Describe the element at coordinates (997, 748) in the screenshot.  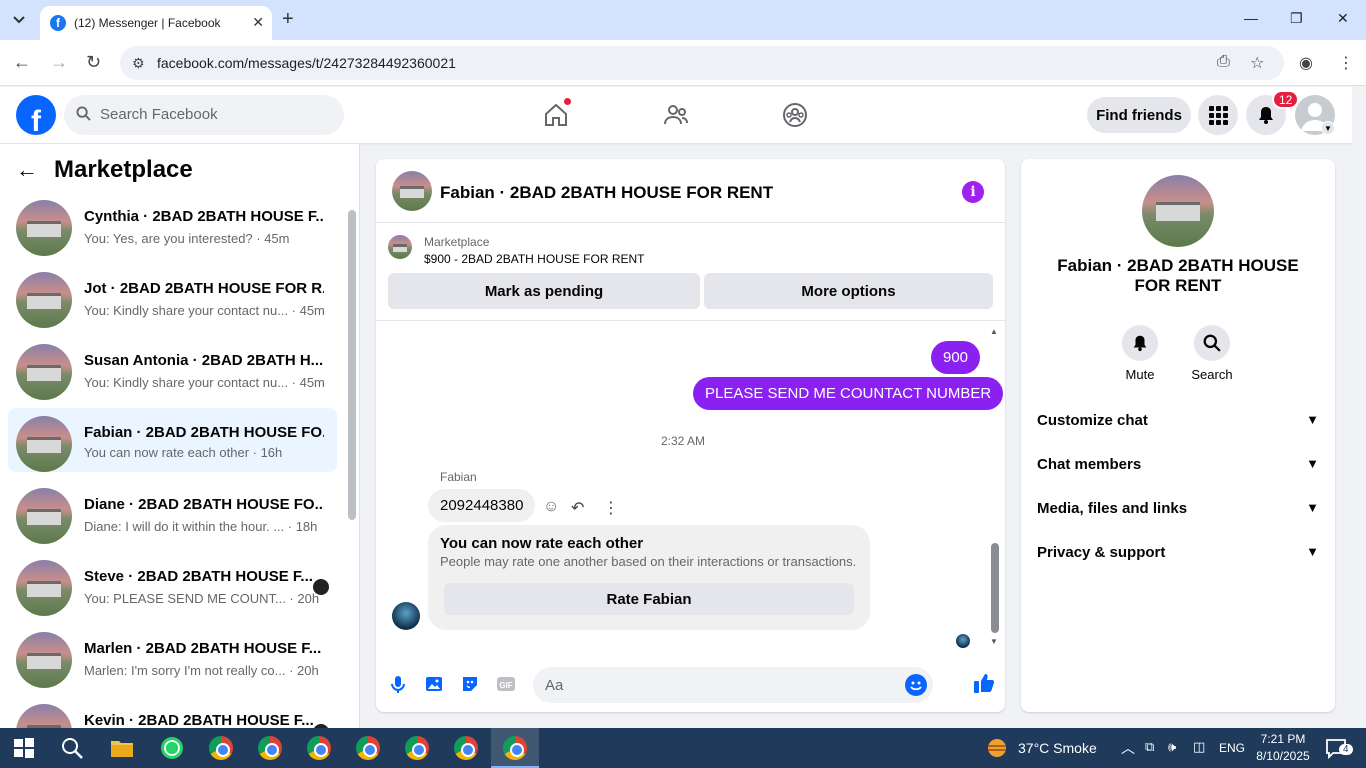
I see `weather-icon` at that location.